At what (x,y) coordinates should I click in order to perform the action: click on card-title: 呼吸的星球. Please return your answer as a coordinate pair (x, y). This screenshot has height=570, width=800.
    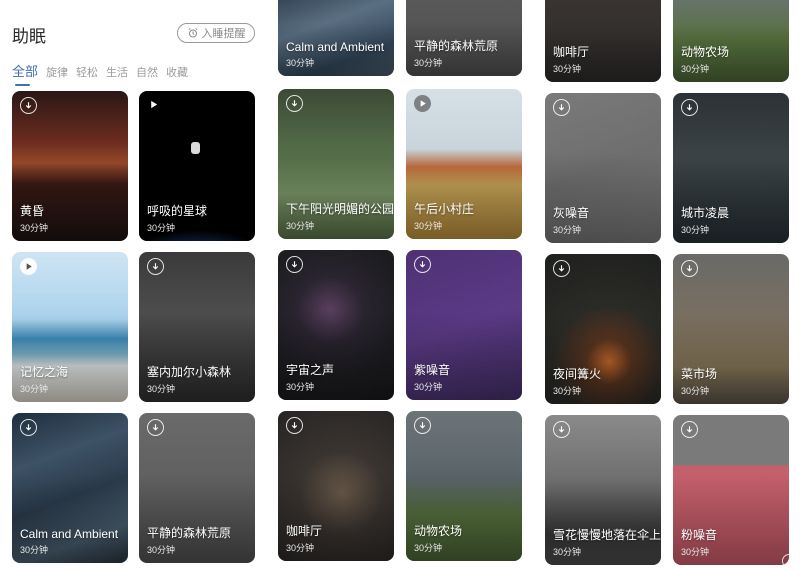
    Looking at the image, I should click on (177, 211).